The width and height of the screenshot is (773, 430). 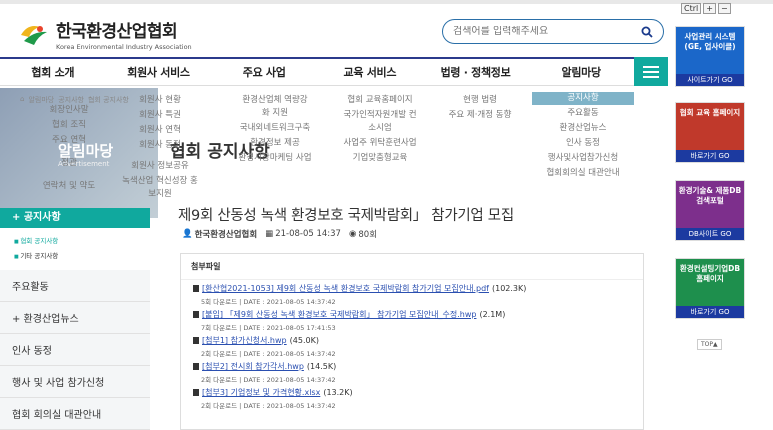 What do you see at coordinates (261, 392) in the screenshot?
I see `attachment-link: [첨부3] 기업정보 및 가격현황.xlsx` at bounding box center [261, 392].